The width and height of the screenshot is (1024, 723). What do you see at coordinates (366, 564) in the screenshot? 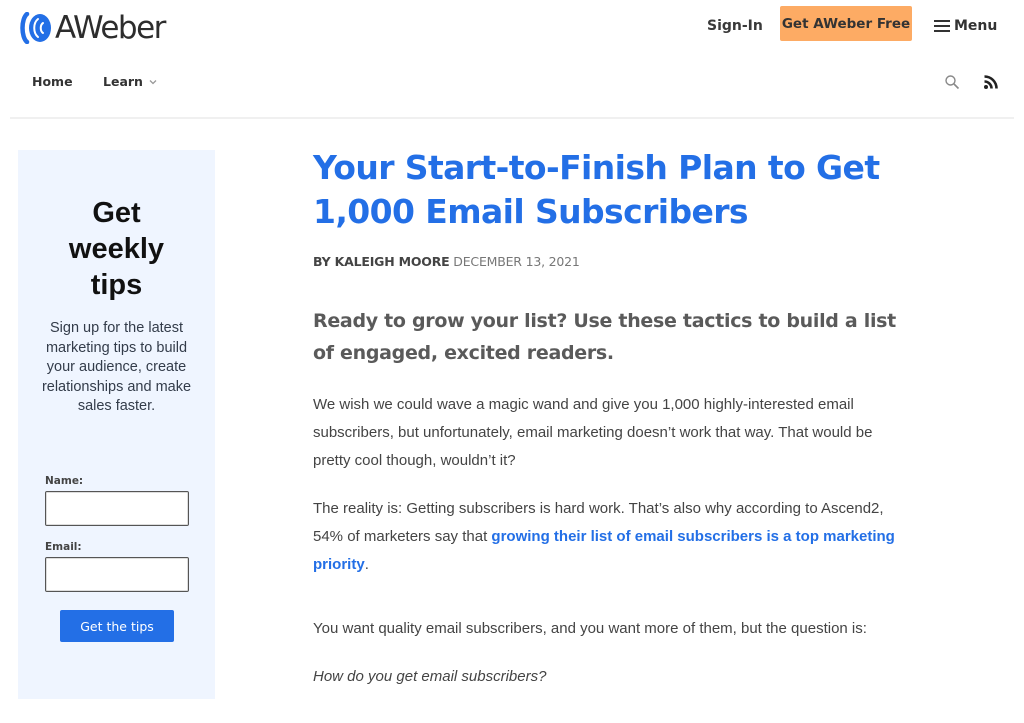
I see `paragraph-text: .` at bounding box center [366, 564].